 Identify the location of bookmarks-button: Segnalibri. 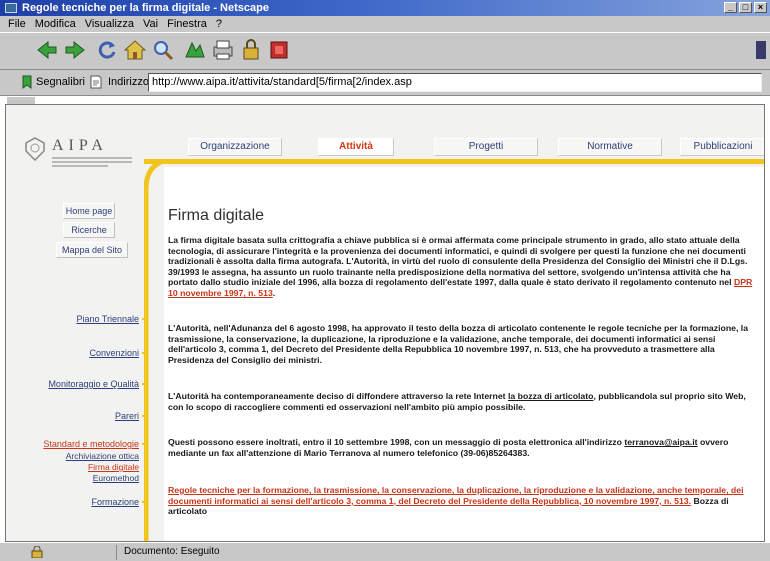
(60, 82).